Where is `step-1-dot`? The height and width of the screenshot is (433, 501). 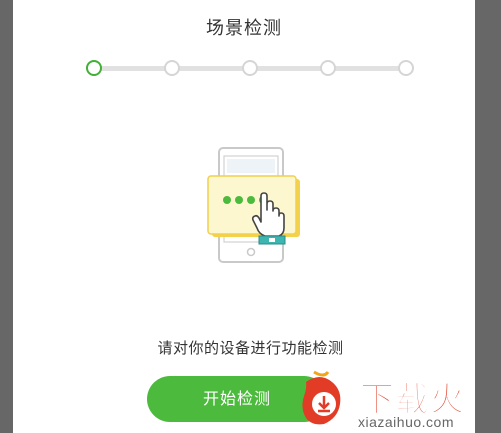 step-1-dot is located at coordinates (94, 68).